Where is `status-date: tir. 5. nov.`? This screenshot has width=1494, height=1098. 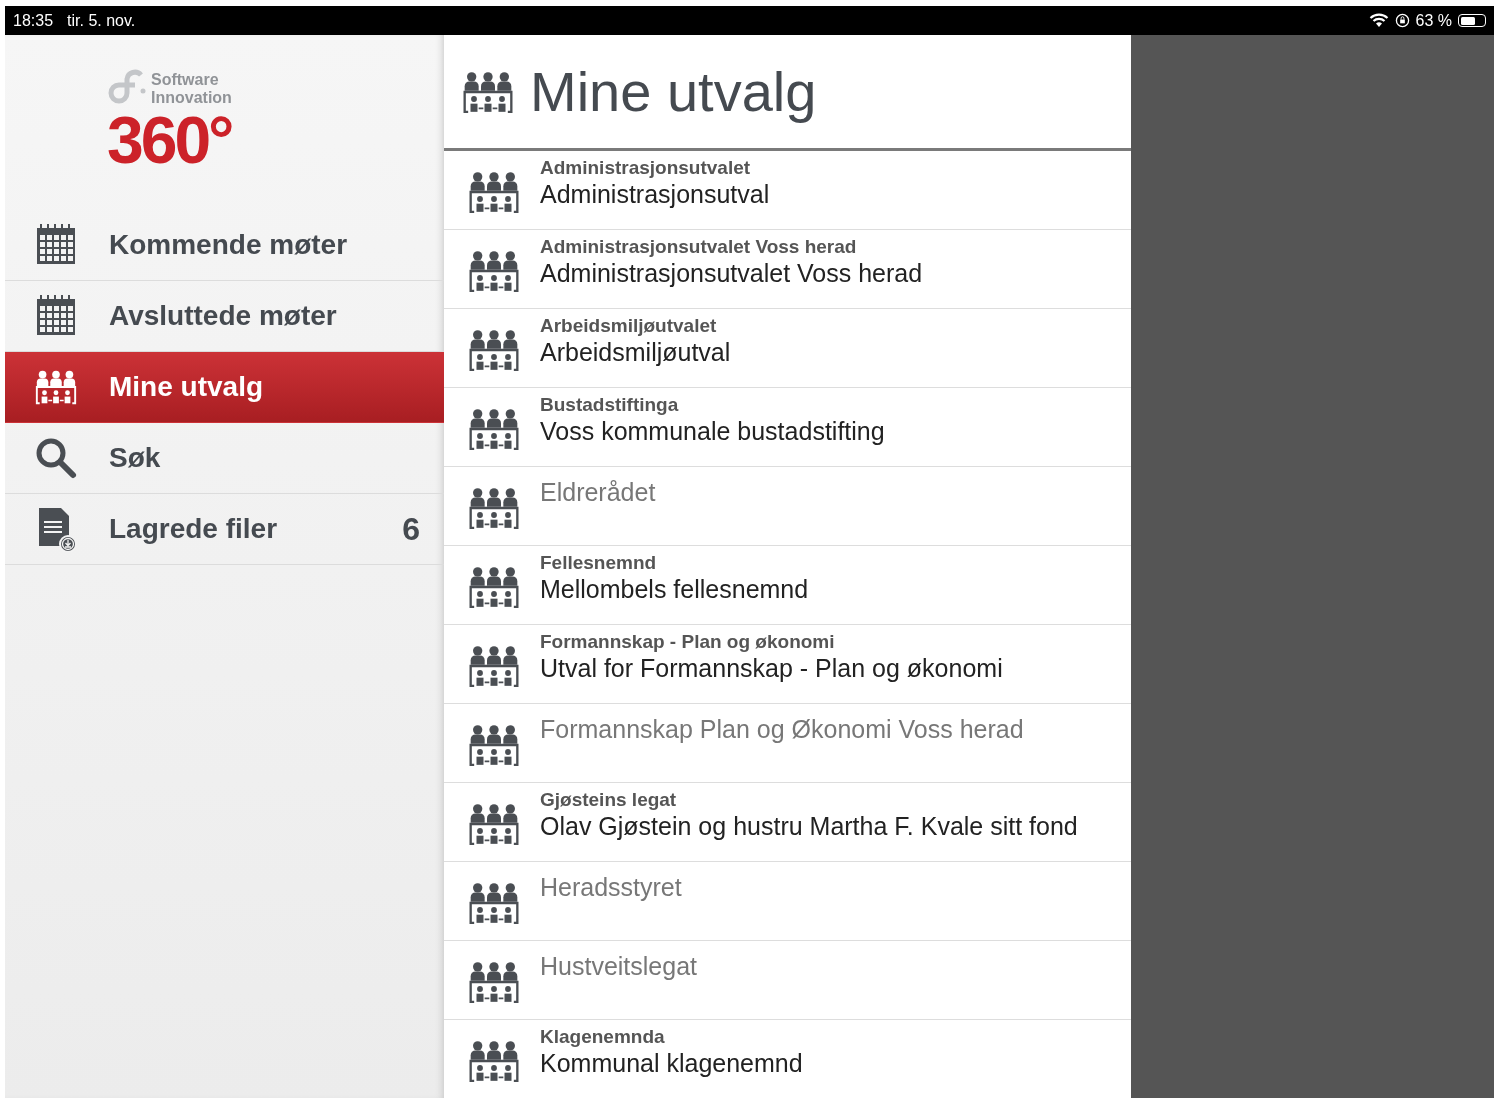 status-date: tir. 5. nov. is located at coordinates (101, 20).